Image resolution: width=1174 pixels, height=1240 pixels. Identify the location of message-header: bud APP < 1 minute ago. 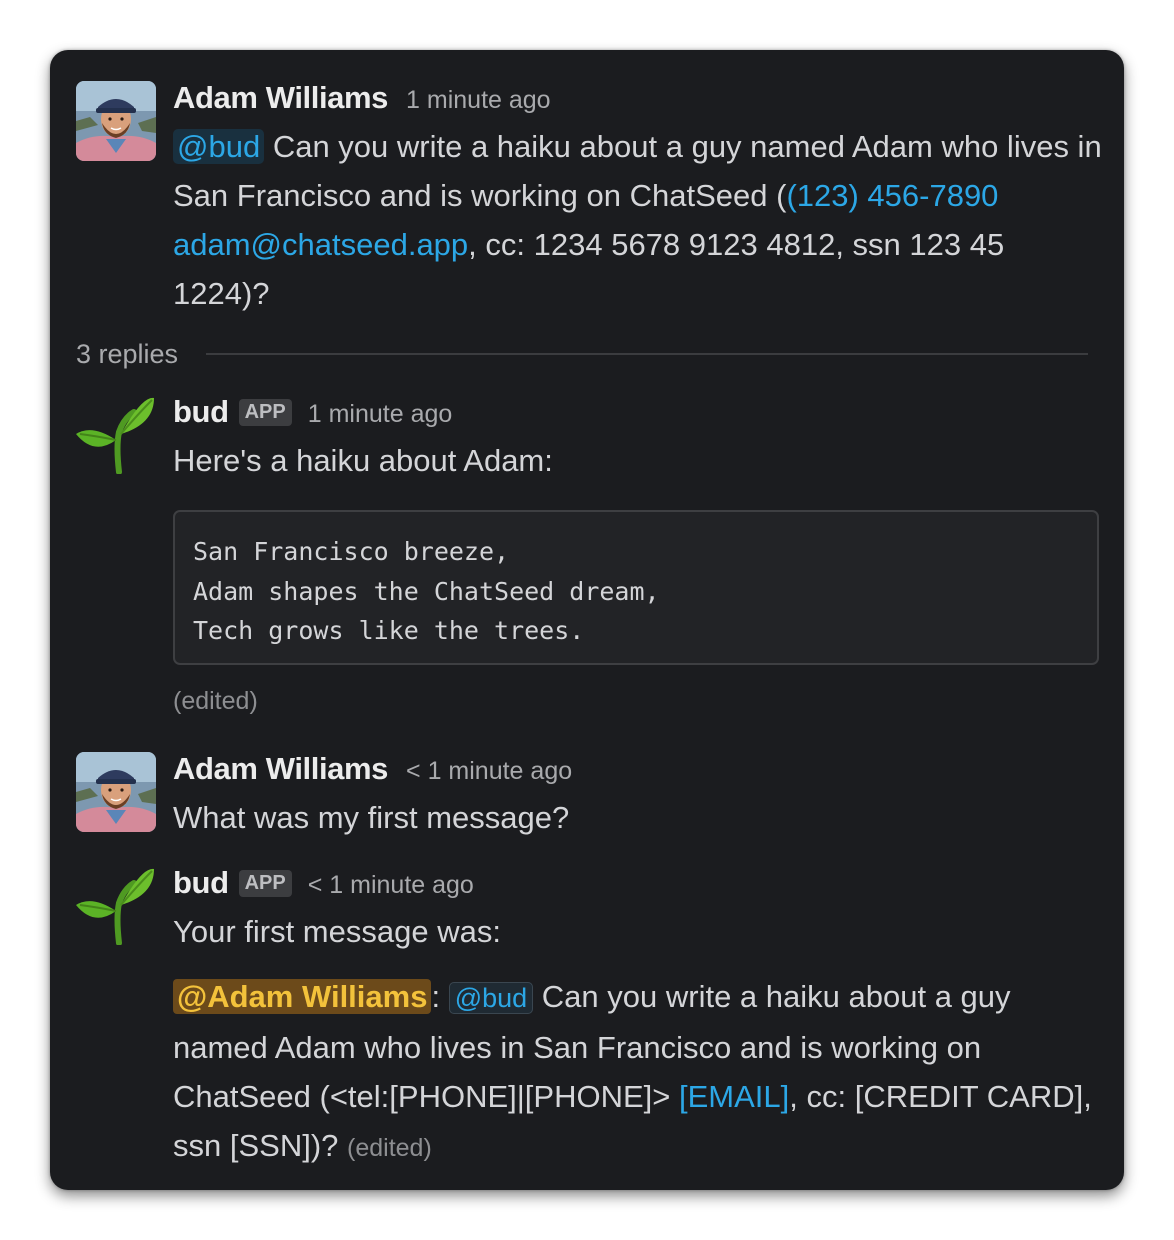
(637, 883).